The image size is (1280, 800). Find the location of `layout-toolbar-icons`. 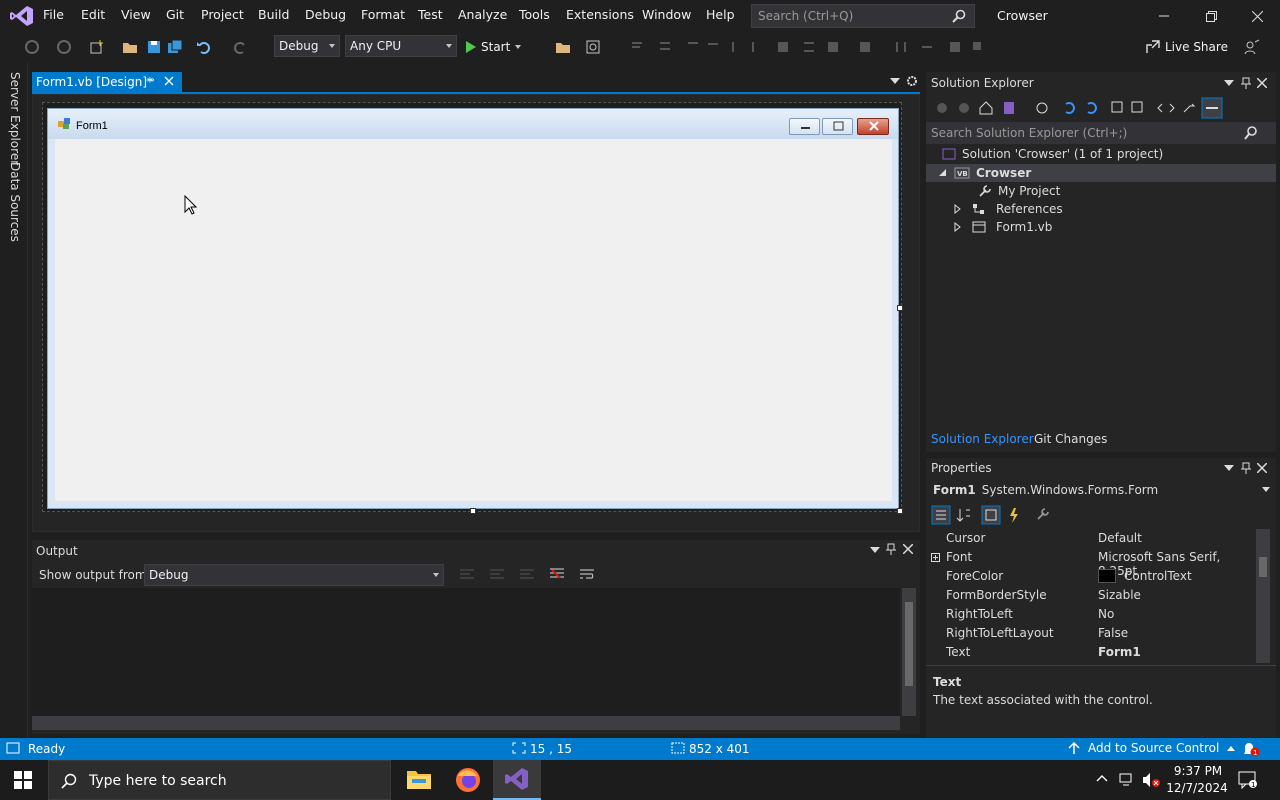

layout-toolbar-icons is located at coordinates (818, 47).